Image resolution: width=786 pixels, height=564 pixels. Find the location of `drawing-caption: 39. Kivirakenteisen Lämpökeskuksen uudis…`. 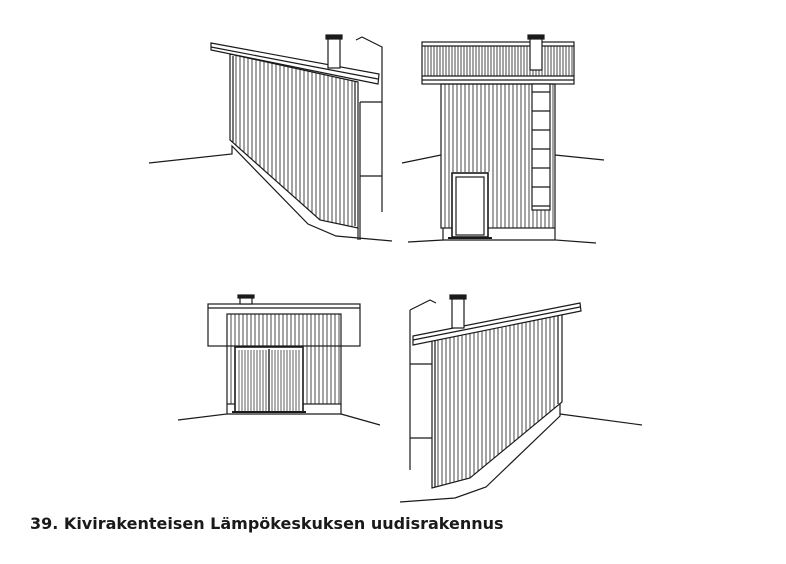

drawing-caption: 39. Kivirakenteisen Lämpökeskuksen uudis… is located at coordinates (267, 523).